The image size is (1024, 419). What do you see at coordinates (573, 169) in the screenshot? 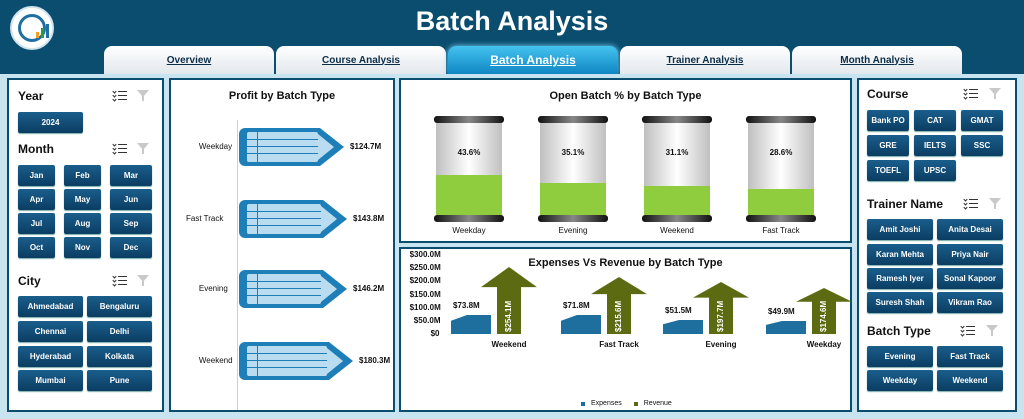
I see `open-batch-bar: 35.1%` at bounding box center [573, 169].